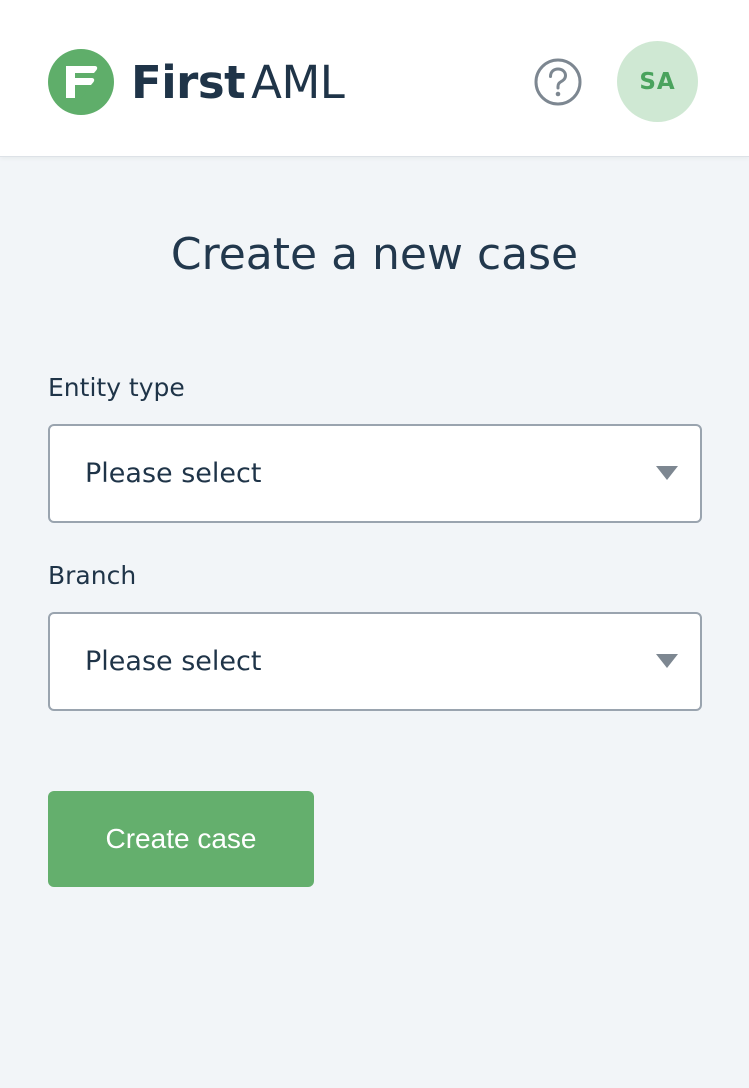 The width and height of the screenshot is (749, 1088). I want to click on brand-name-aml: AML, so click(298, 82).